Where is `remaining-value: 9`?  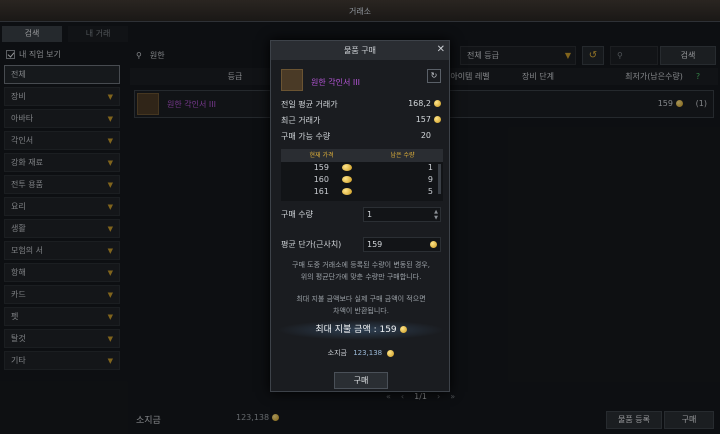
remaining-value: 9 is located at coordinates (430, 179).